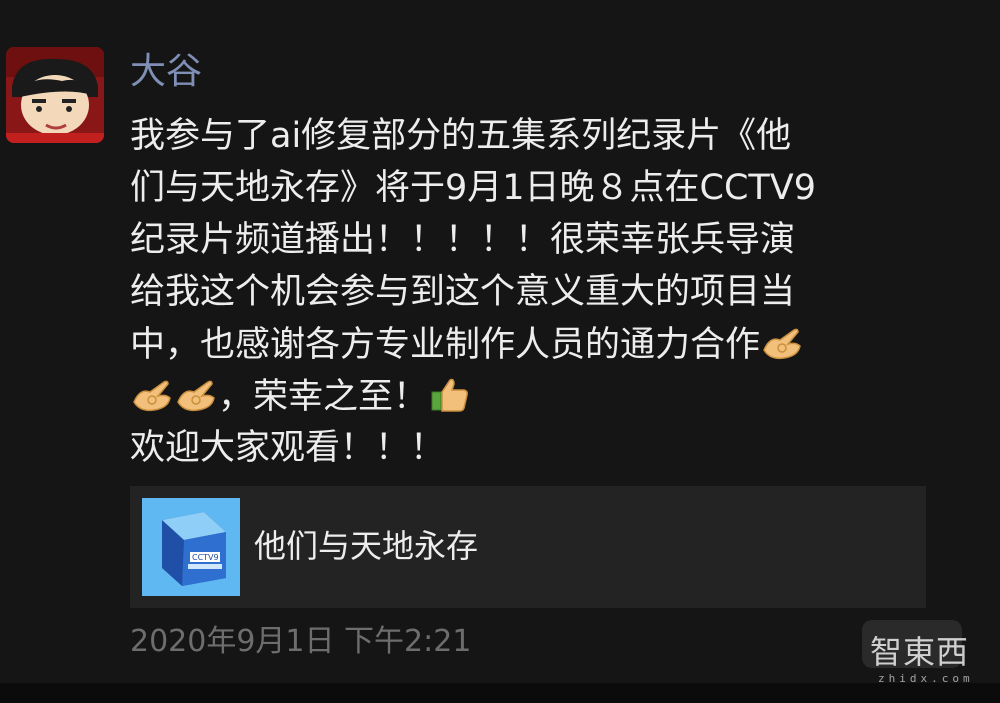  I want to click on post-text-line-6: ，荣幸之至！, so click(301, 396).